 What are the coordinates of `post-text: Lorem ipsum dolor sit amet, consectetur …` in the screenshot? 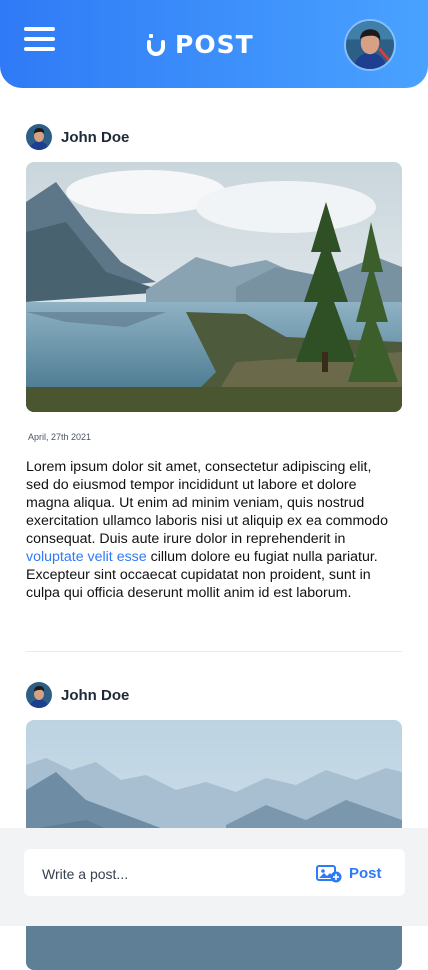 It's located at (207, 503).